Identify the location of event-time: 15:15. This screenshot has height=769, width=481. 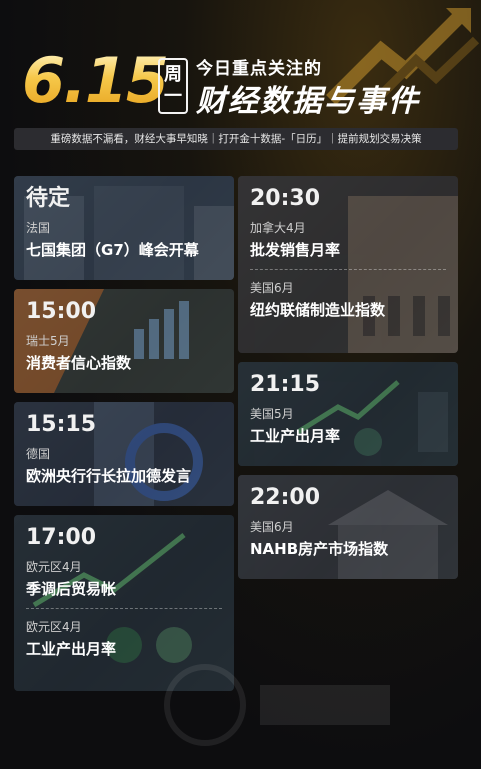
(61, 424).